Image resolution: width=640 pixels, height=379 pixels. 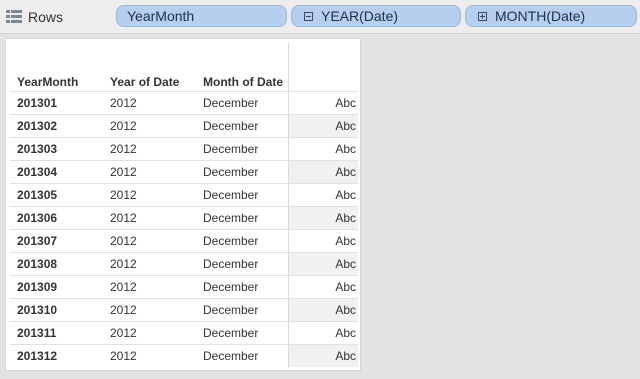 I want to click on rows-label-text: Rows, so click(x=46, y=17).